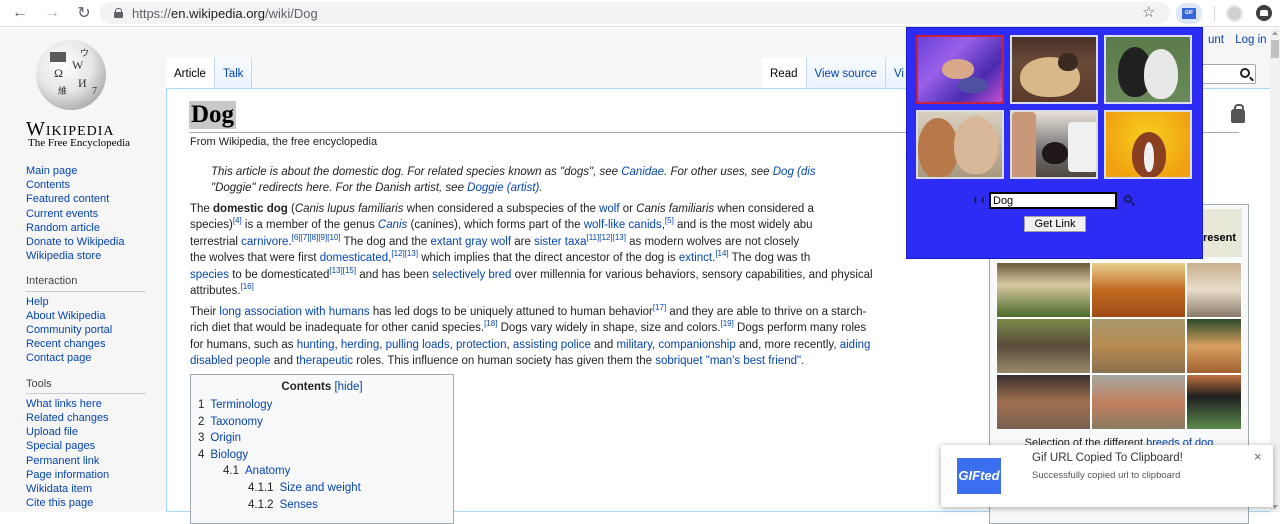 This screenshot has width=1280, height=524. What do you see at coordinates (230, 361) in the screenshot?
I see `disabled-people-link: disabled people` at bounding box center [230, 361].